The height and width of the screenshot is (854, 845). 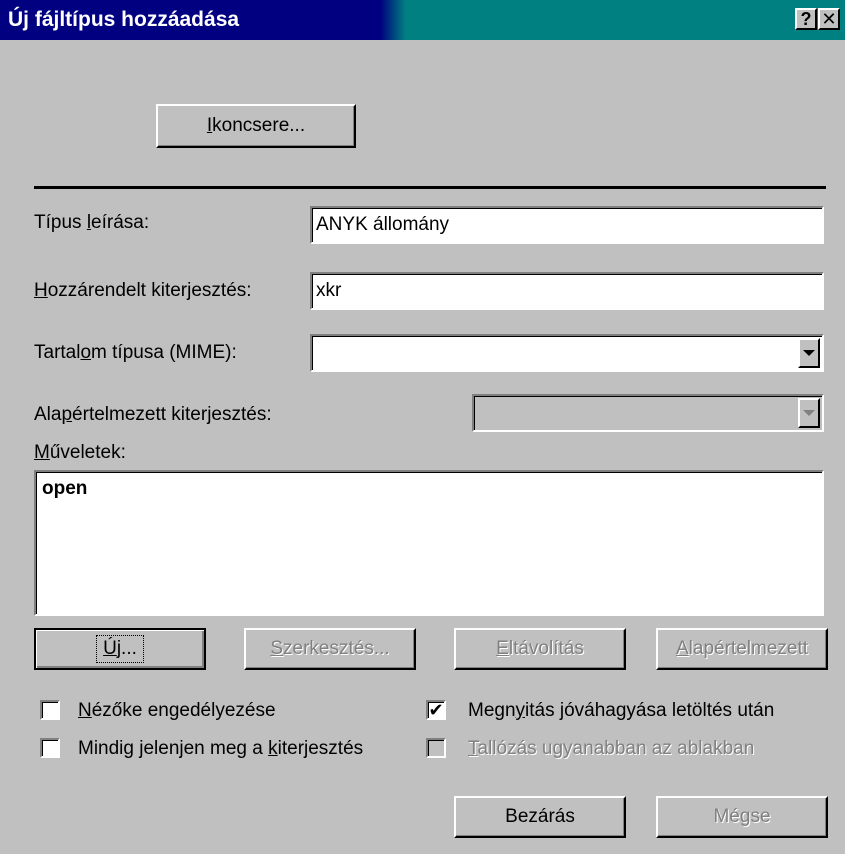 I want to click on description-label: Típus leírása:, so click(x=92, y=222).